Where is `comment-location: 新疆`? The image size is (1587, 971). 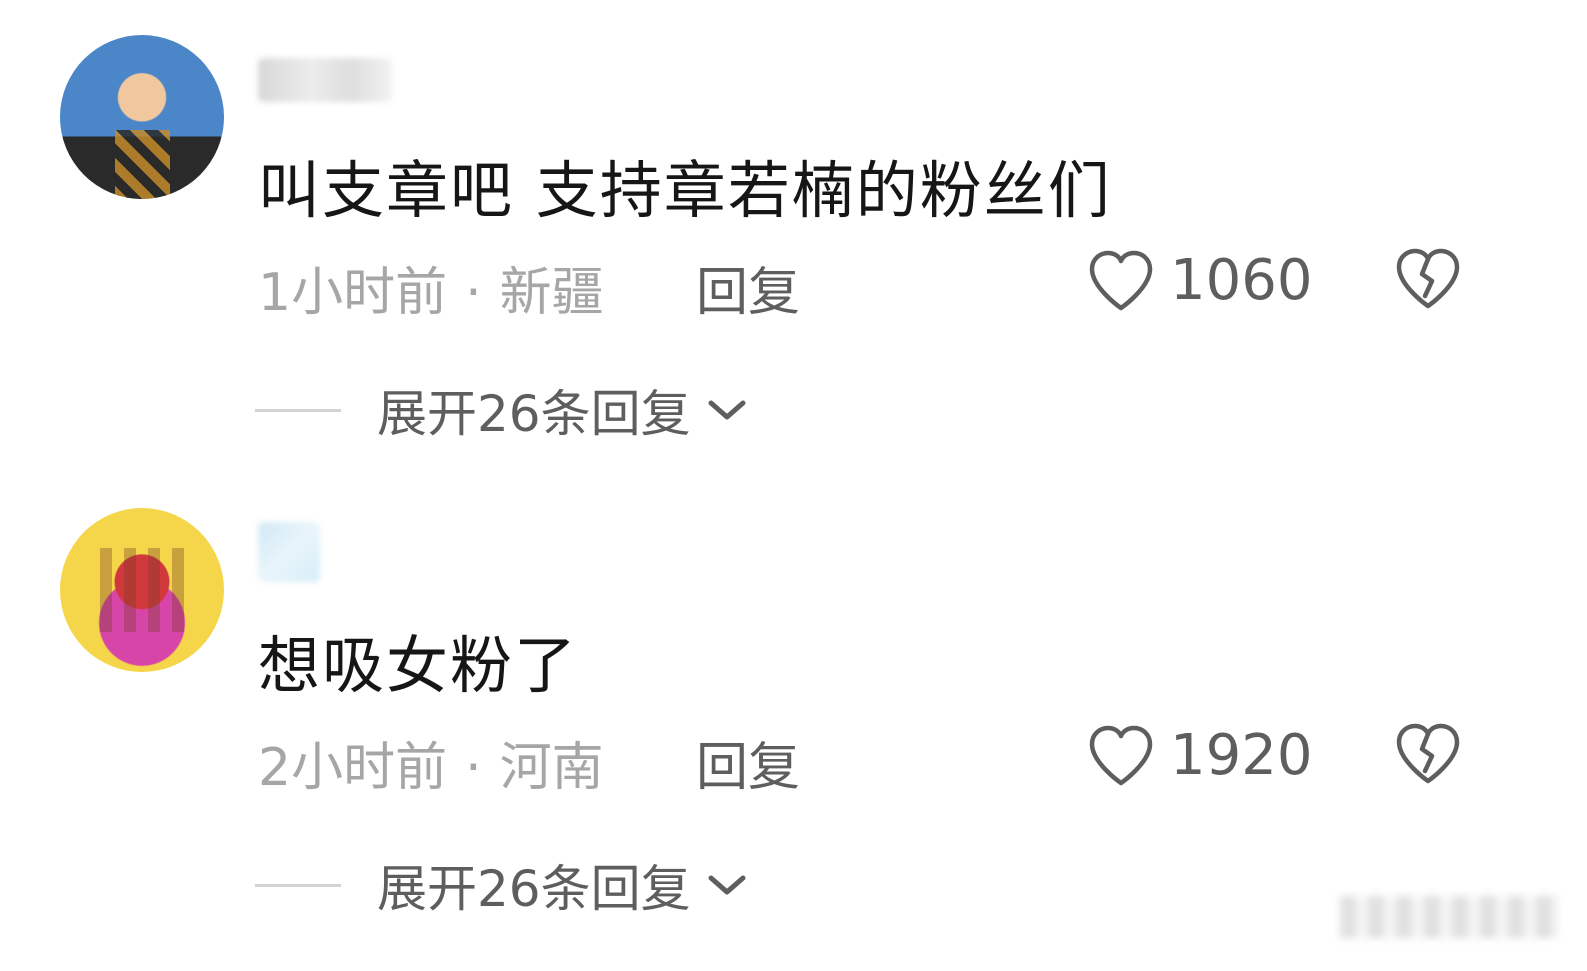
comment-location: 新疆 is located at coordinates (551, 293).